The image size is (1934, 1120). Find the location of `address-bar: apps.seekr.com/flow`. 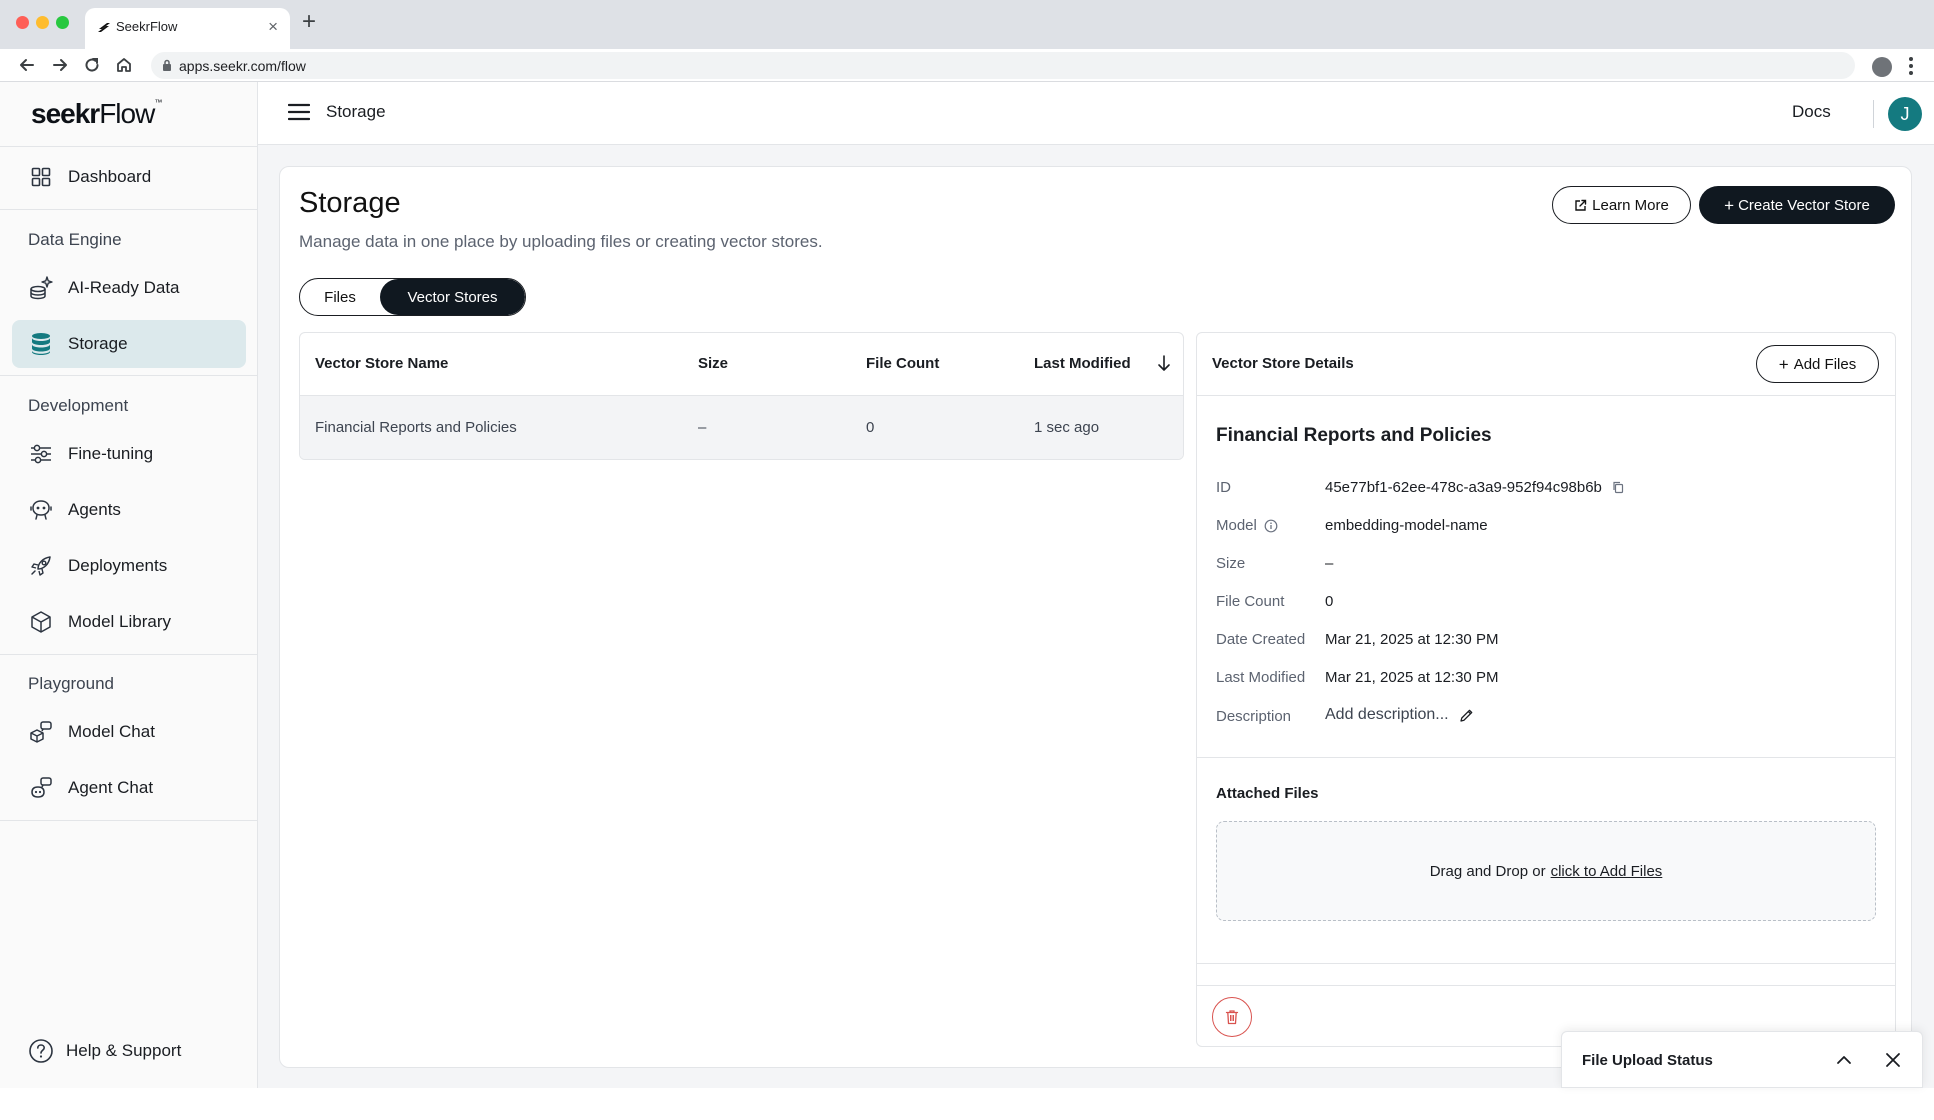

address-bar: apps.seekr.com/flow is located at coordinates (1003, 65).